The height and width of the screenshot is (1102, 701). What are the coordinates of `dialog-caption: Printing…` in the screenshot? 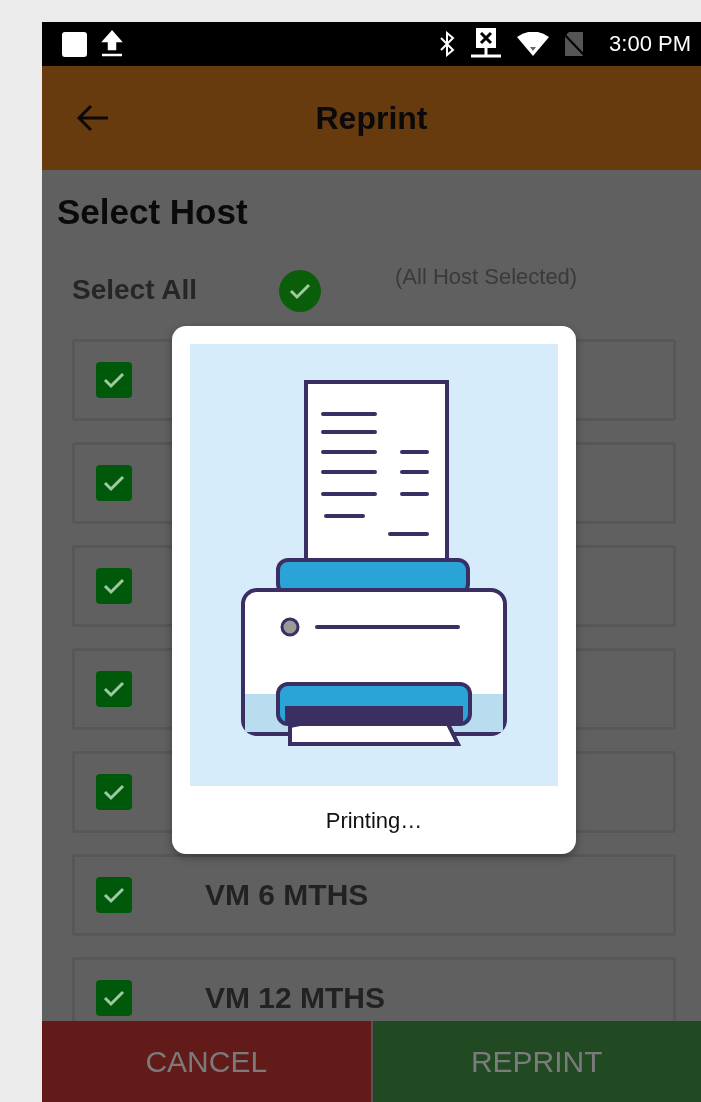 It's located at (374, 821).